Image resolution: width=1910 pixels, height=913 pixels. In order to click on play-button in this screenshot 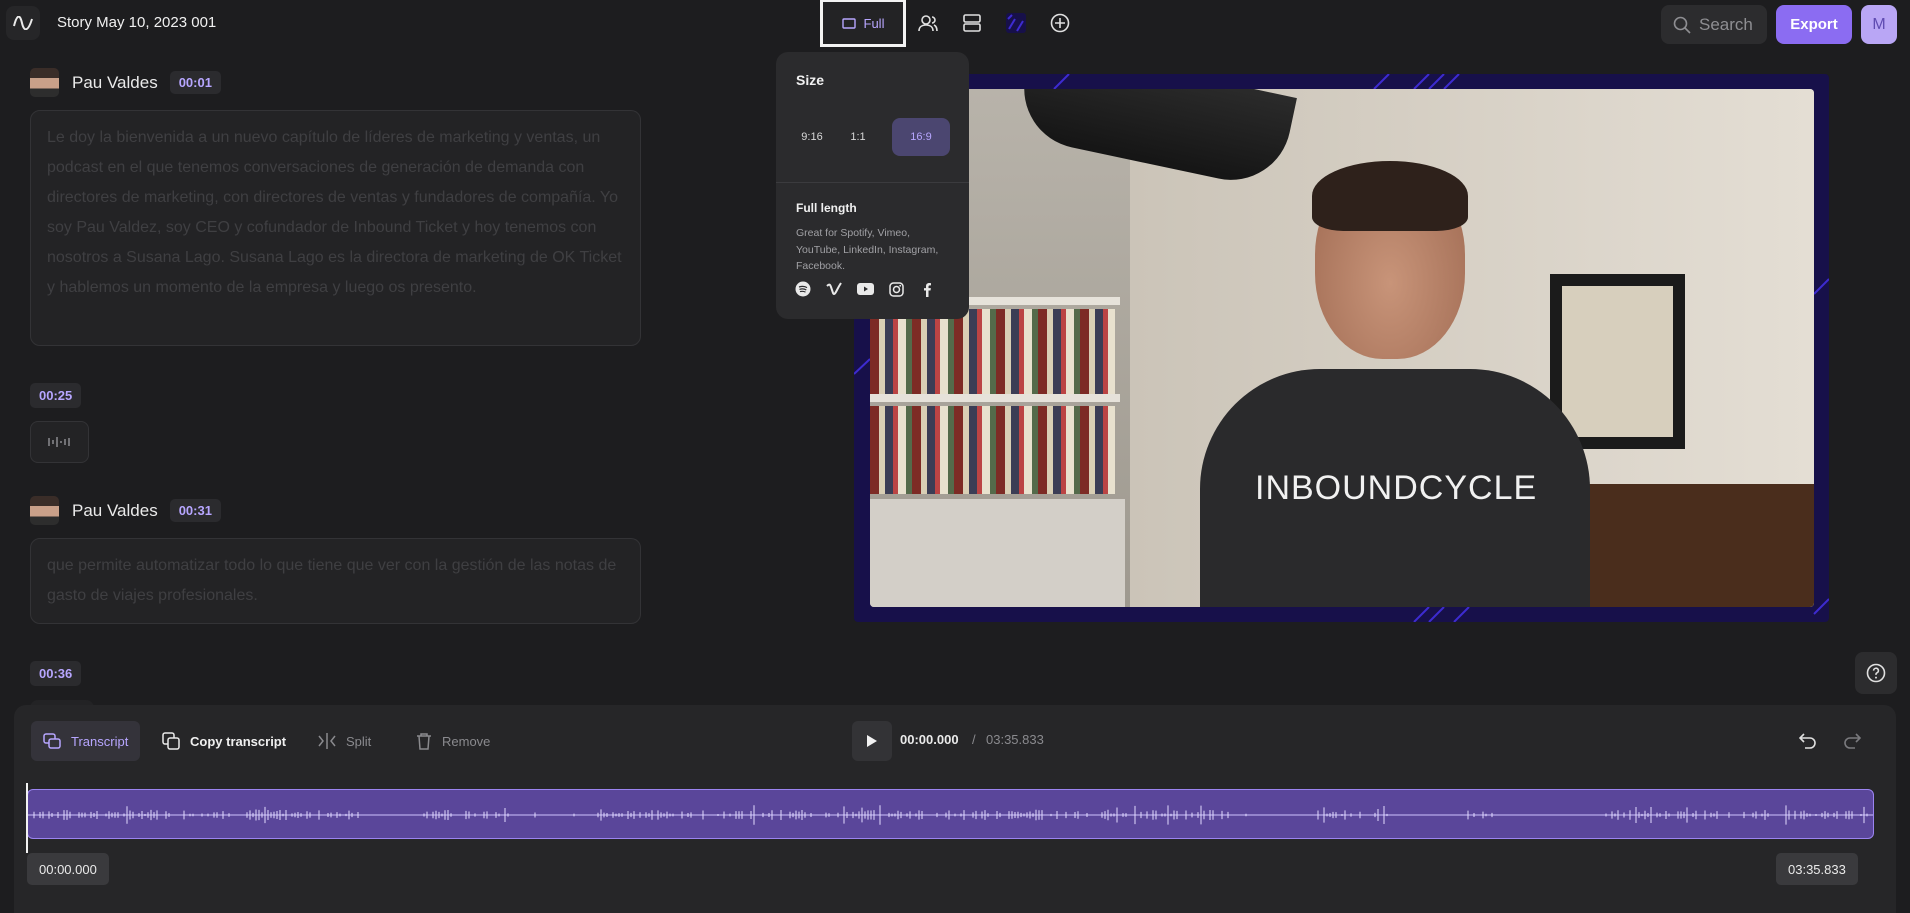, I will do `click(872, 741)`.